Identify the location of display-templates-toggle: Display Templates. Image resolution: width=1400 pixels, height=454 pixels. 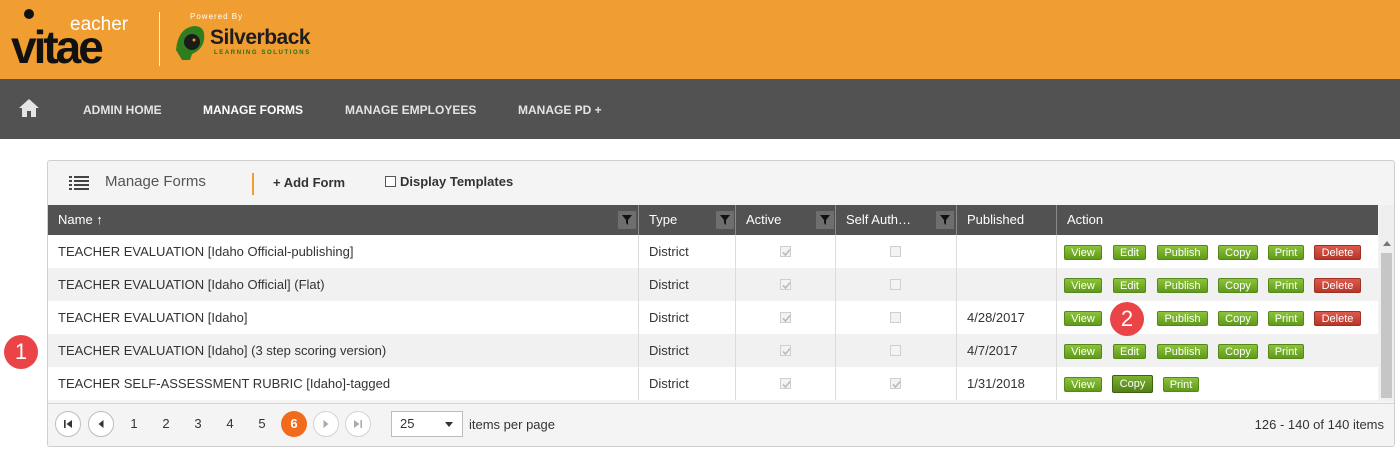
(449, 181).